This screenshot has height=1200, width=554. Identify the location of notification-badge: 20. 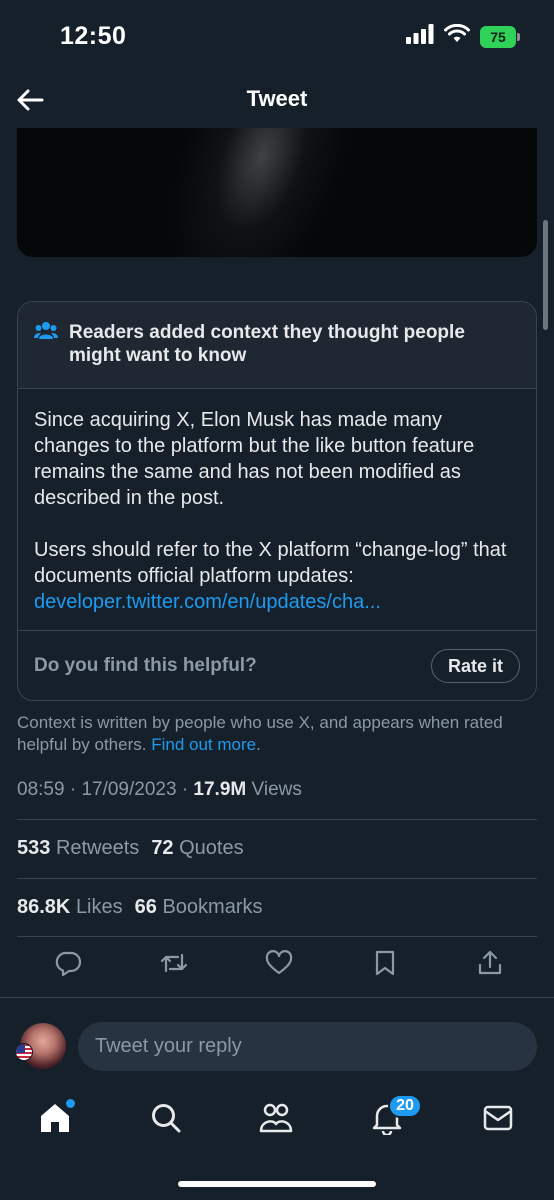
(405, 1106).